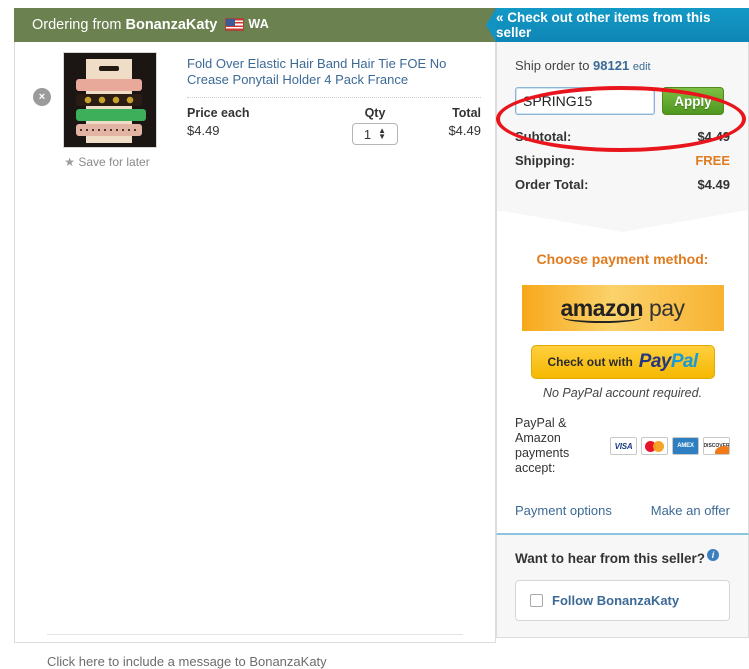  Describe the element at coordinates (171, 25) in the screenshot. I see `seller-name: BonanzaKaty` at that location.